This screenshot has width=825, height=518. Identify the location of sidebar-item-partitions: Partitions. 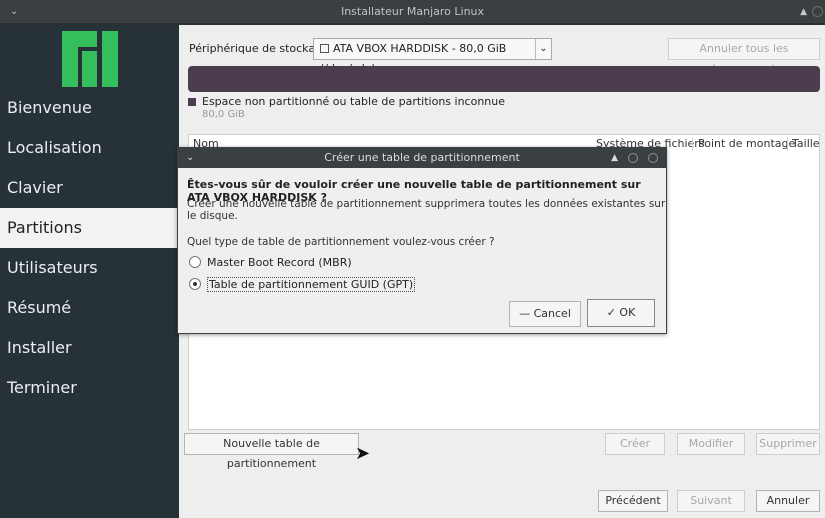
(89, 228).